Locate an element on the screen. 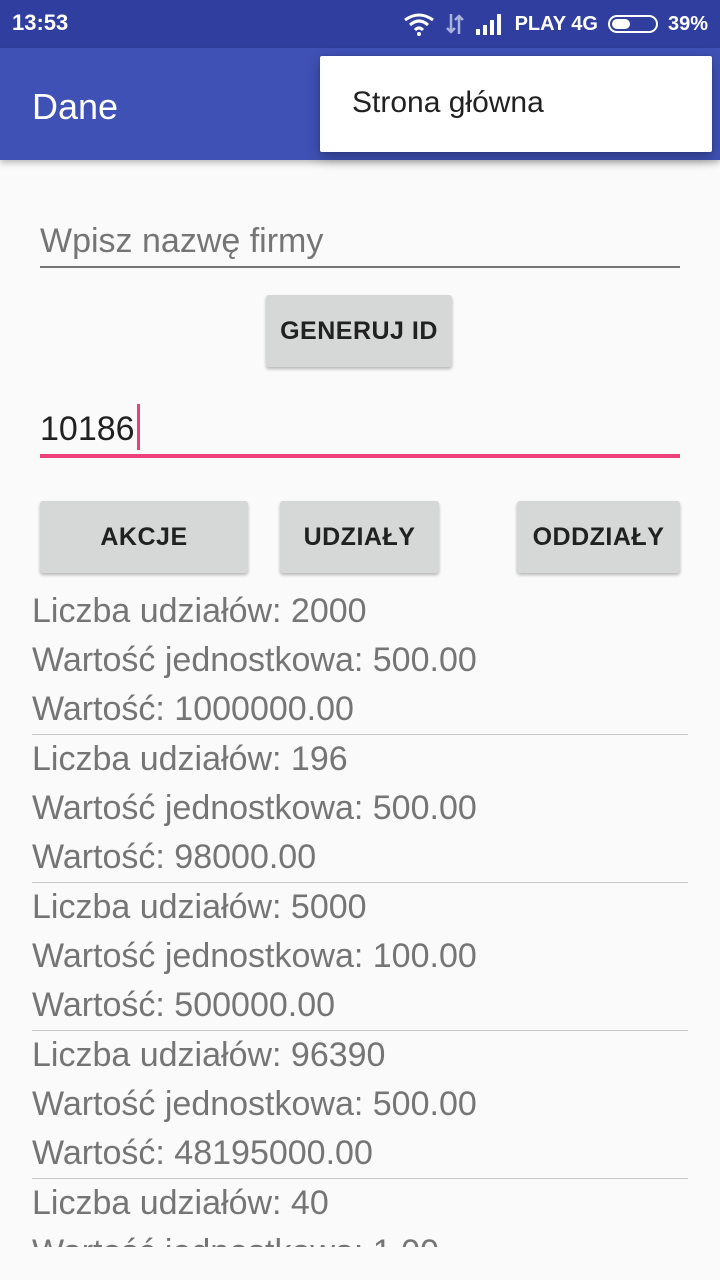 Image resolution: width=720 pixels, height=1280 pixels. status-icons: PLAY 4G 39% is located at coordinates (555, 24).